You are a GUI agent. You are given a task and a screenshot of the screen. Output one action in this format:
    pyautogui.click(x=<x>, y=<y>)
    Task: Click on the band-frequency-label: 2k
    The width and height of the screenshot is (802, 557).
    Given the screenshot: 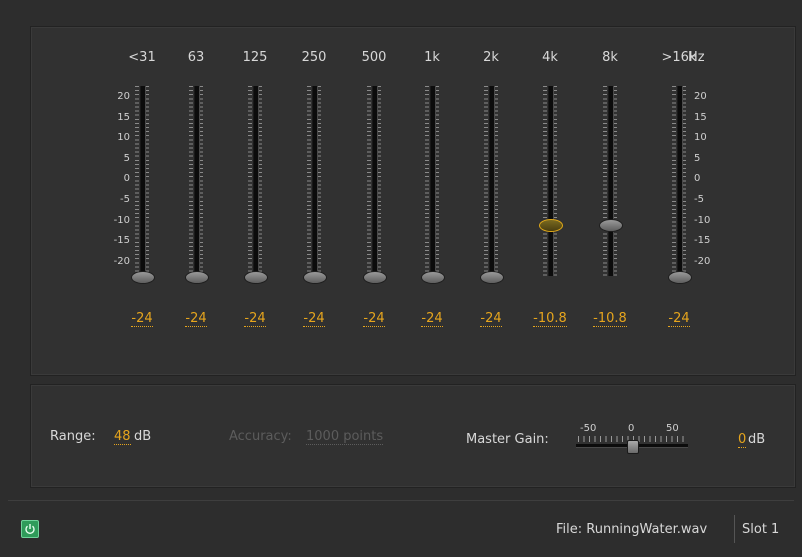 What is the action you would take?
    pyautogui.click(x=491, y=57)
    